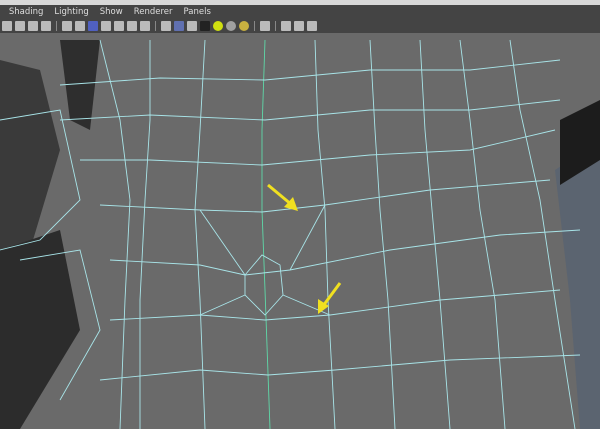  What do you see at coordinates (244, 26) in the screenshot?
I see `selected-light-icon` at bounding box center [244, 26].